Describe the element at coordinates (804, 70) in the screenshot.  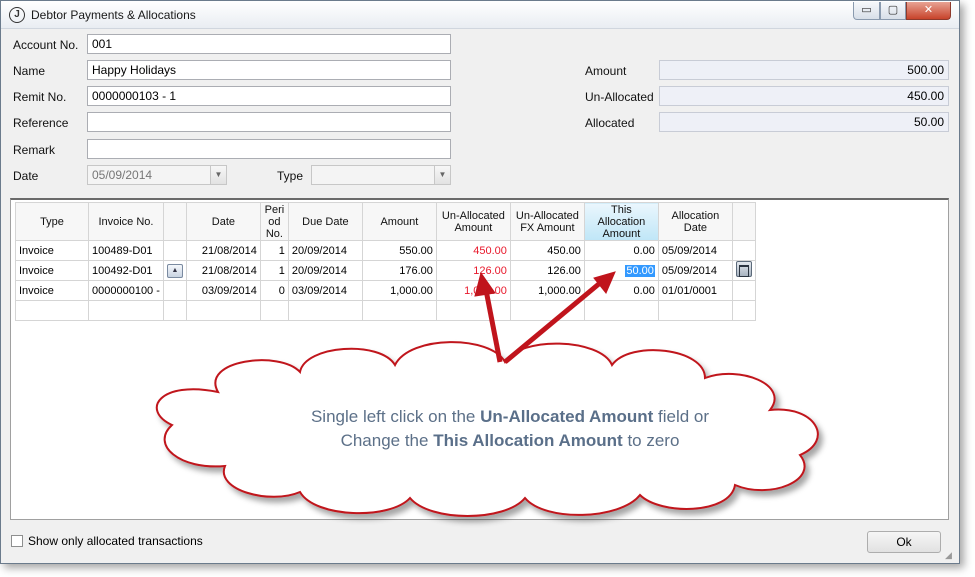
I see `amount-value: 500.00` at that location.